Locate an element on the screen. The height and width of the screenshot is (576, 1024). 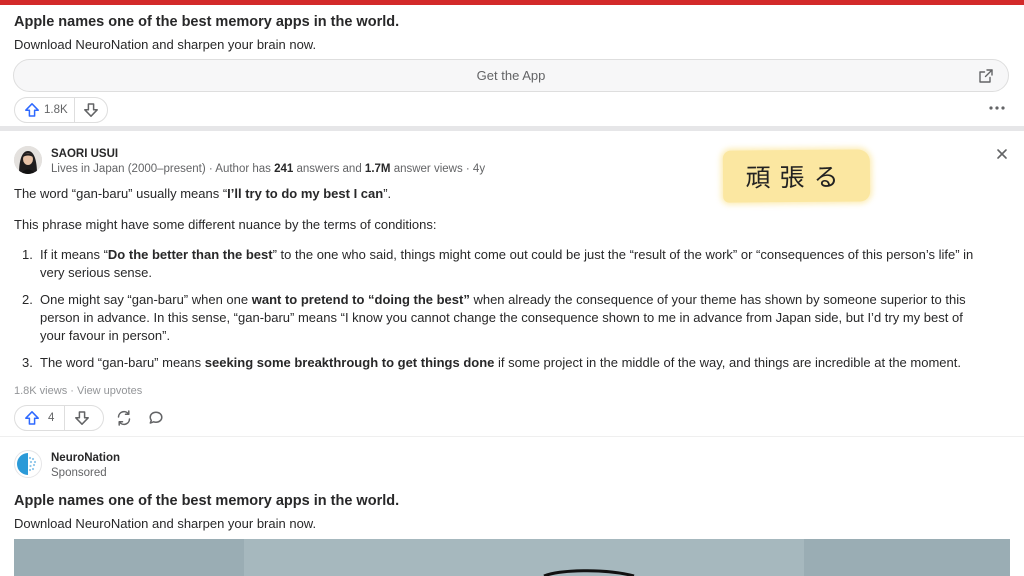
sponsored-label: Sponsored is located at coordinates (79, 473).